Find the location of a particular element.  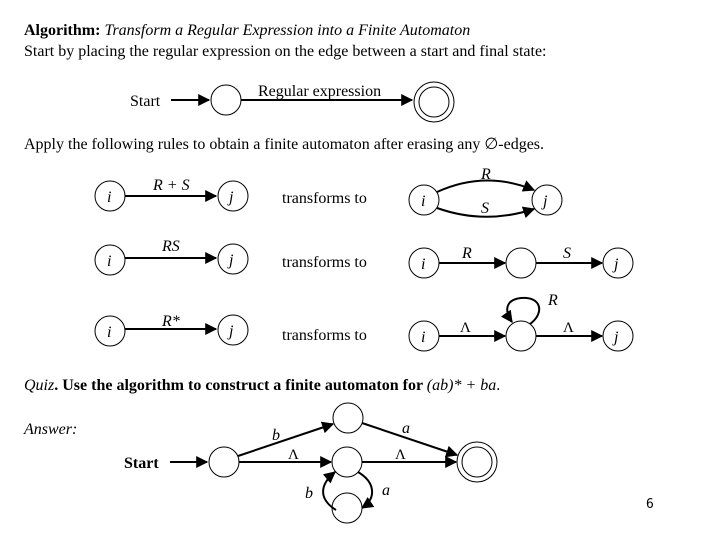

rule2-right: i R S j is located at coordinates (521, 262).